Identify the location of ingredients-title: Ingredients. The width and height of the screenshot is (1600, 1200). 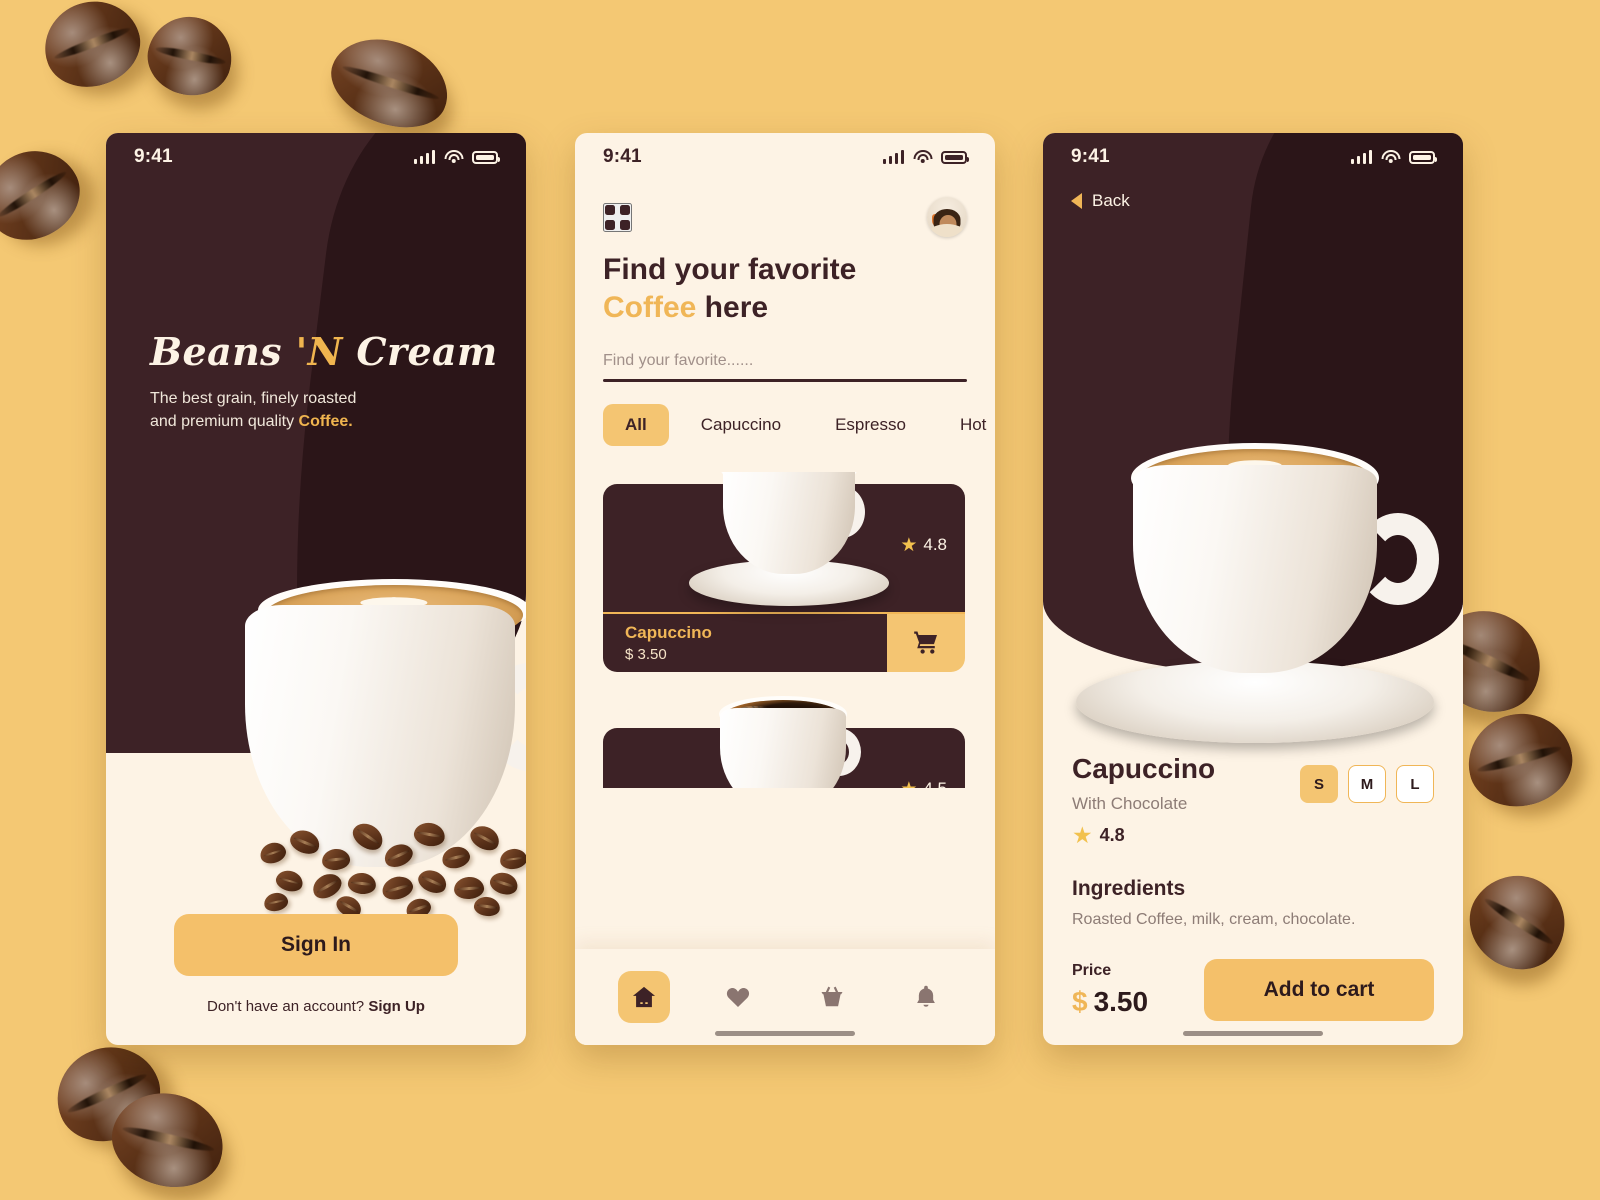
(1129, 888).